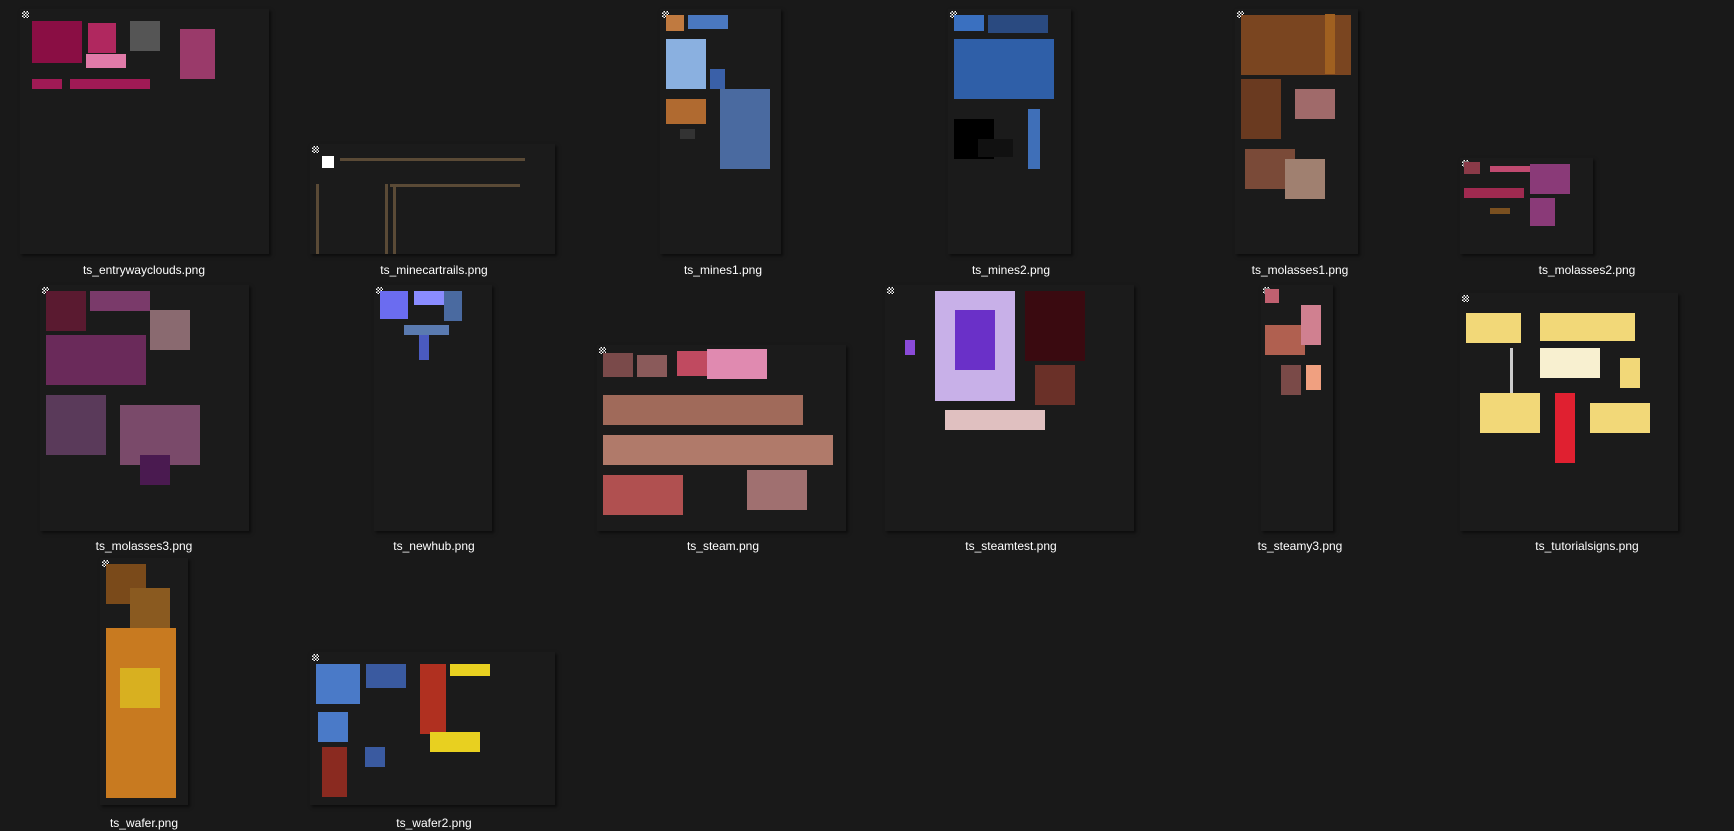  I want to click on file-name: ts_steam.png, so click(723, 546).